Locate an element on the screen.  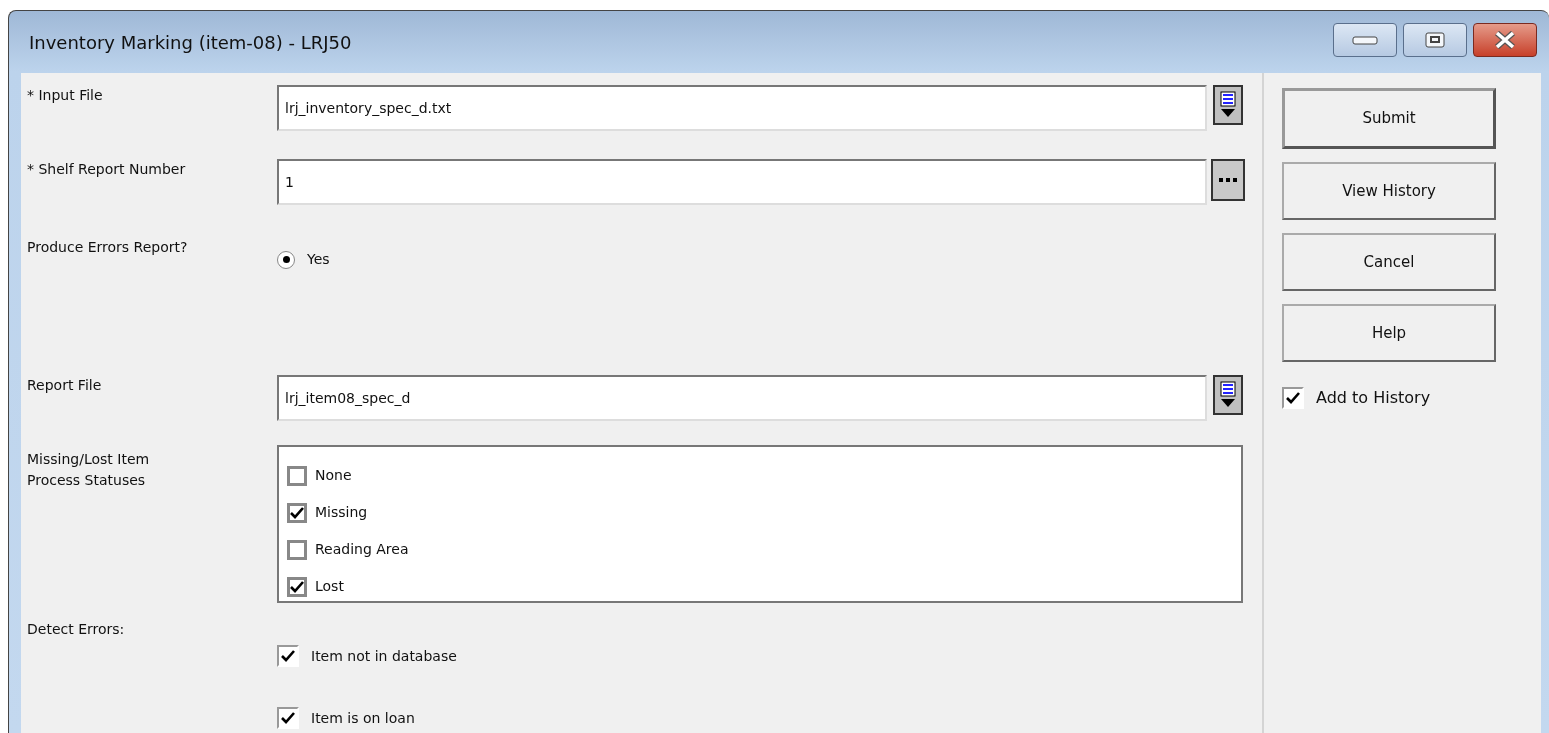
checkbox-label: Lost is located at coordinates (329, 586).